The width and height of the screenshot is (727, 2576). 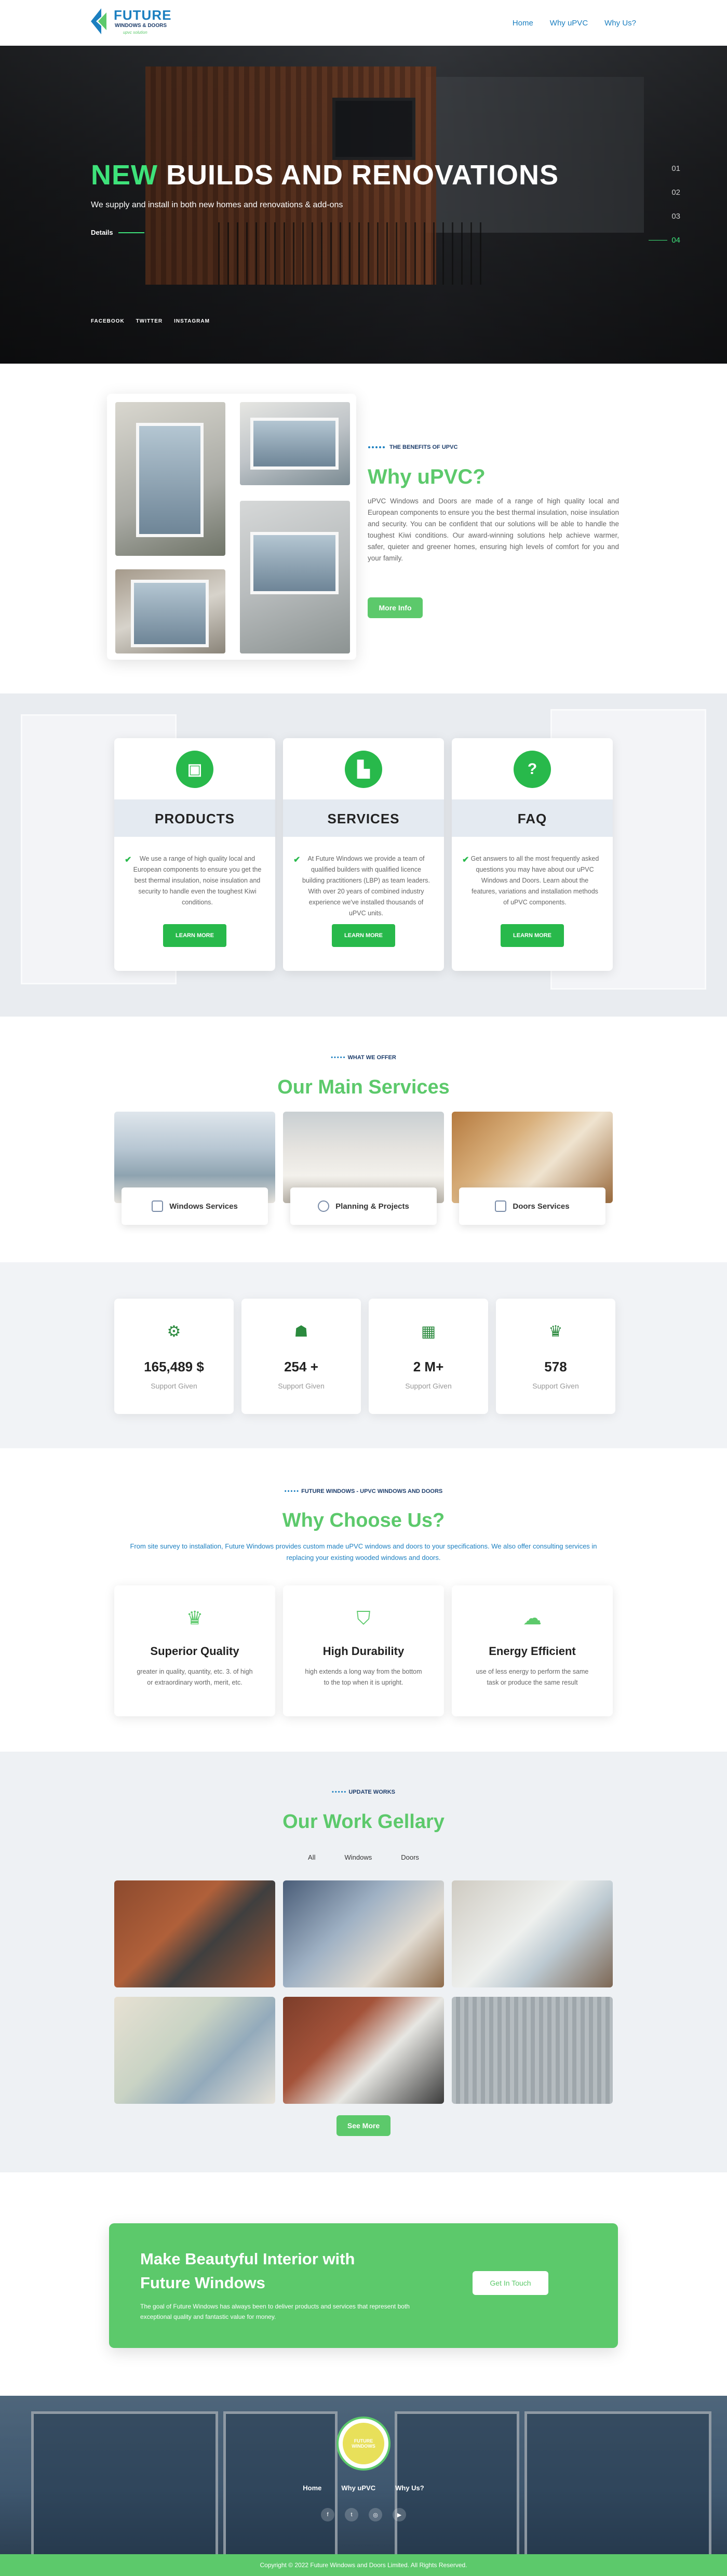 What do you see at coordinates (409, 2488) in the screenshot?
I see `footer-nav-why-us: Why Us?` at bounding box center [409, 2488].